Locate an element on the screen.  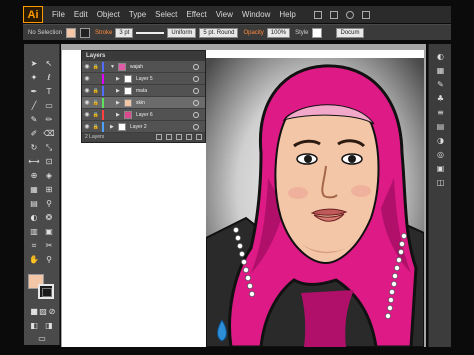
width-tool-icon: ⟷ is located at coordinates (34, 161).